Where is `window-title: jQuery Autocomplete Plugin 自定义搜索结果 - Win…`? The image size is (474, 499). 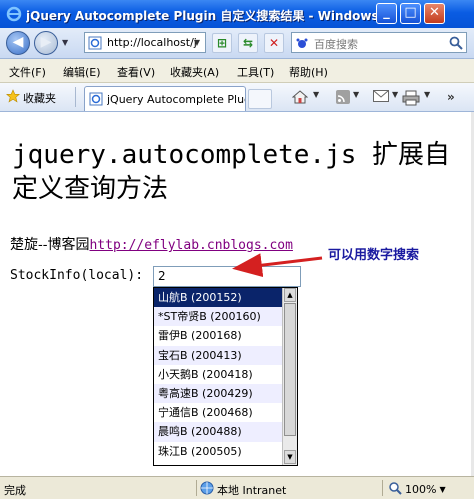 window-title: jQuery Autocomplete Plugin 自定义搜索结果 - Win… is located at coordinates (201, 16).